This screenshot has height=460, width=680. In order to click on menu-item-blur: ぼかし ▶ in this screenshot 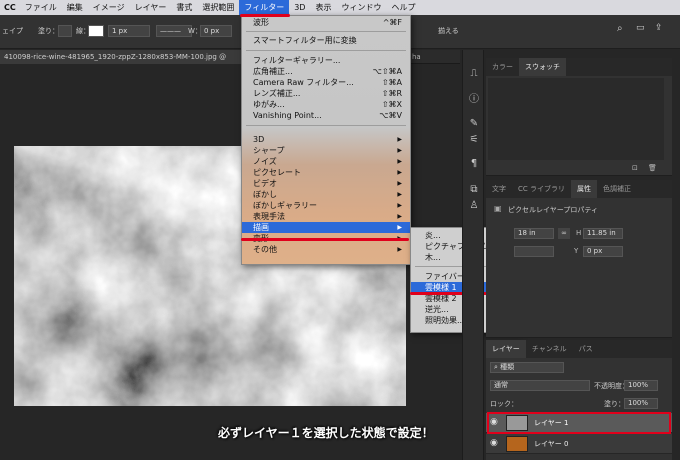, I will do `click(326, 194)`.